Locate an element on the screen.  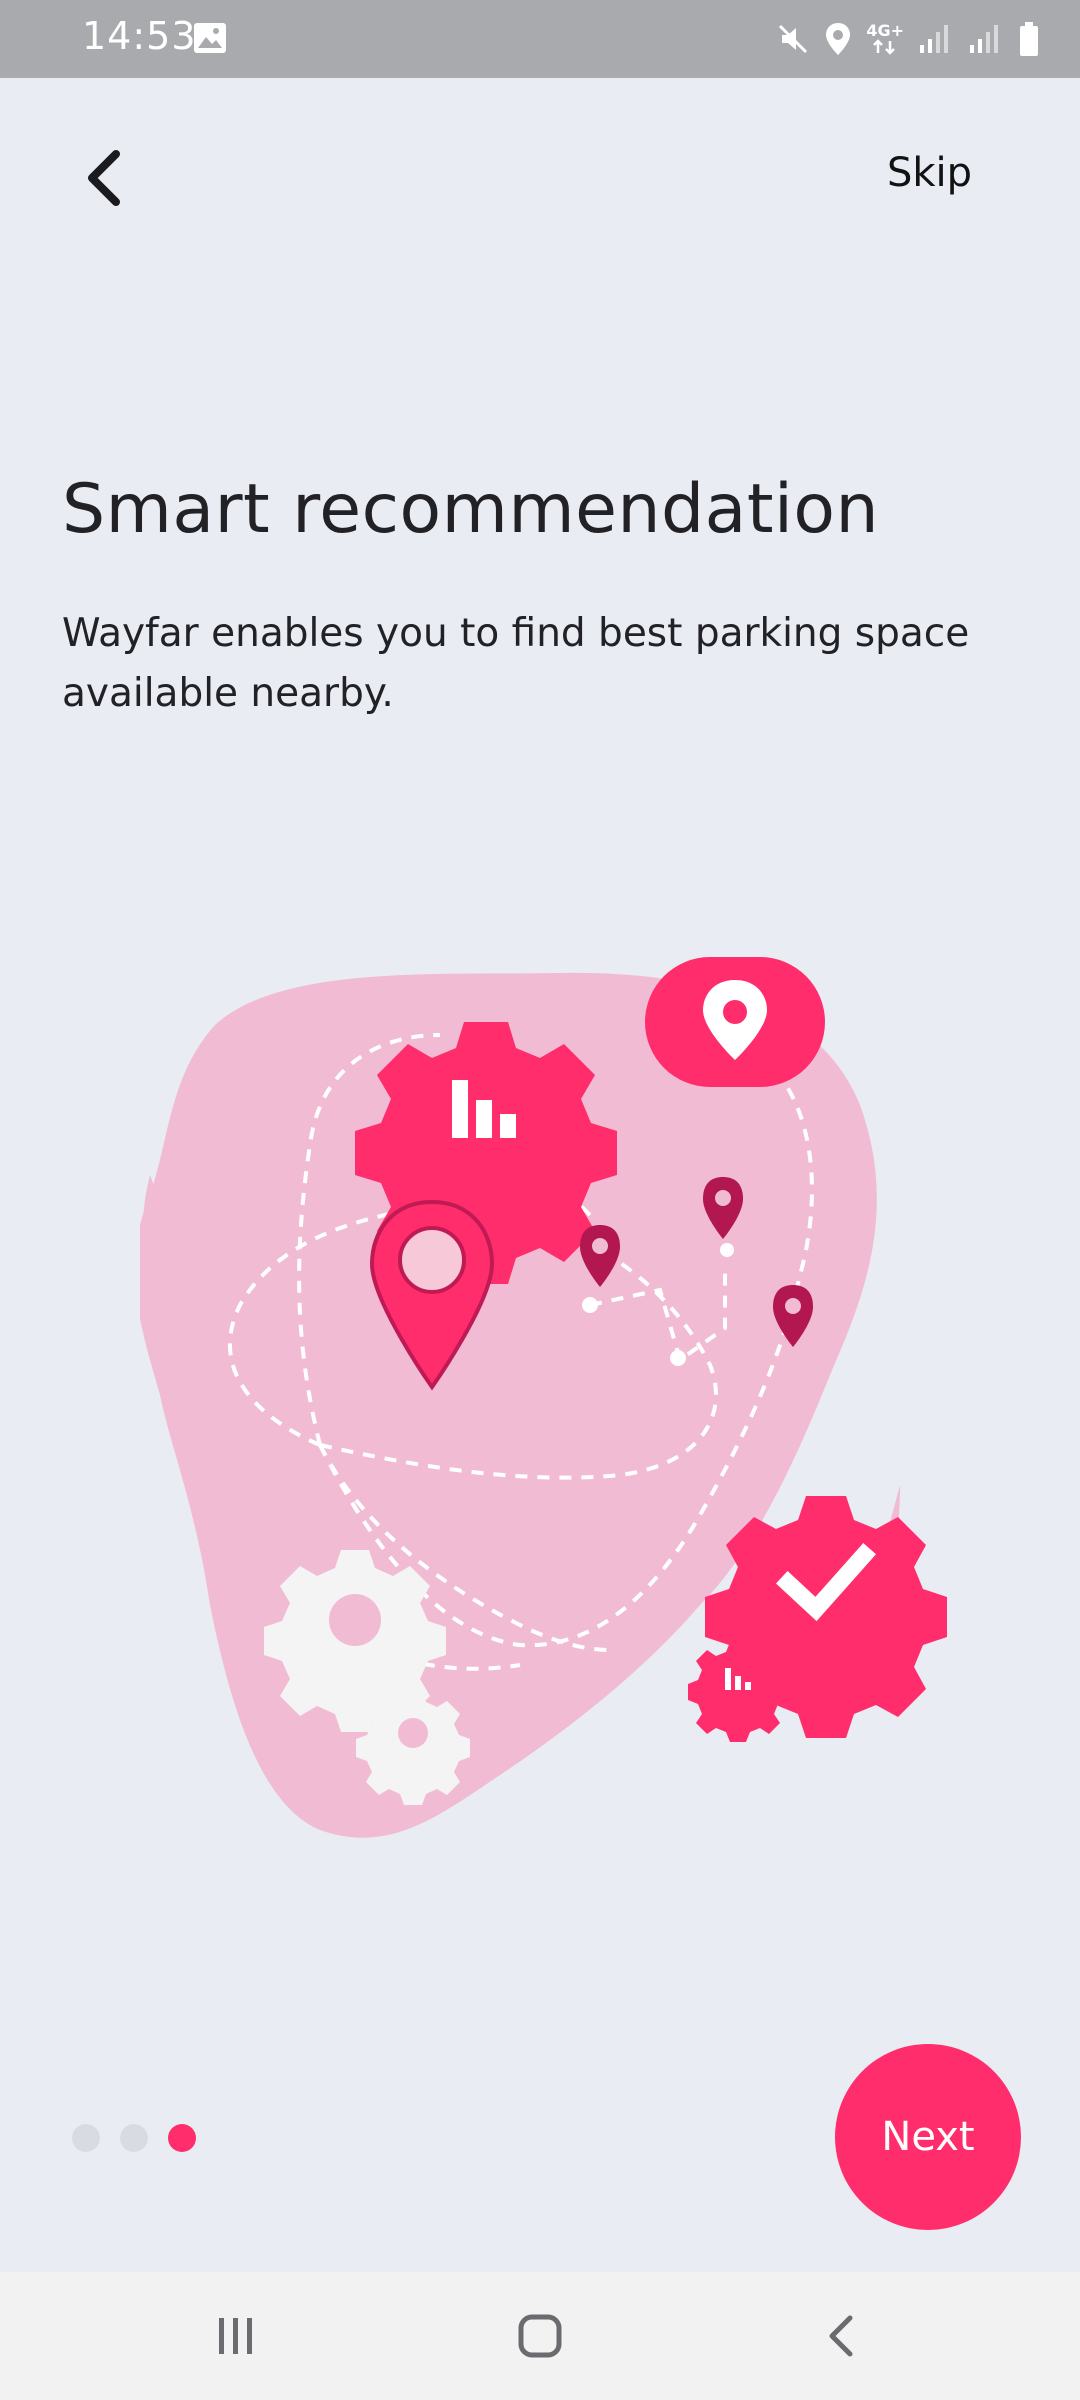
chevron-left-icon is located at coordinates (104, 178).